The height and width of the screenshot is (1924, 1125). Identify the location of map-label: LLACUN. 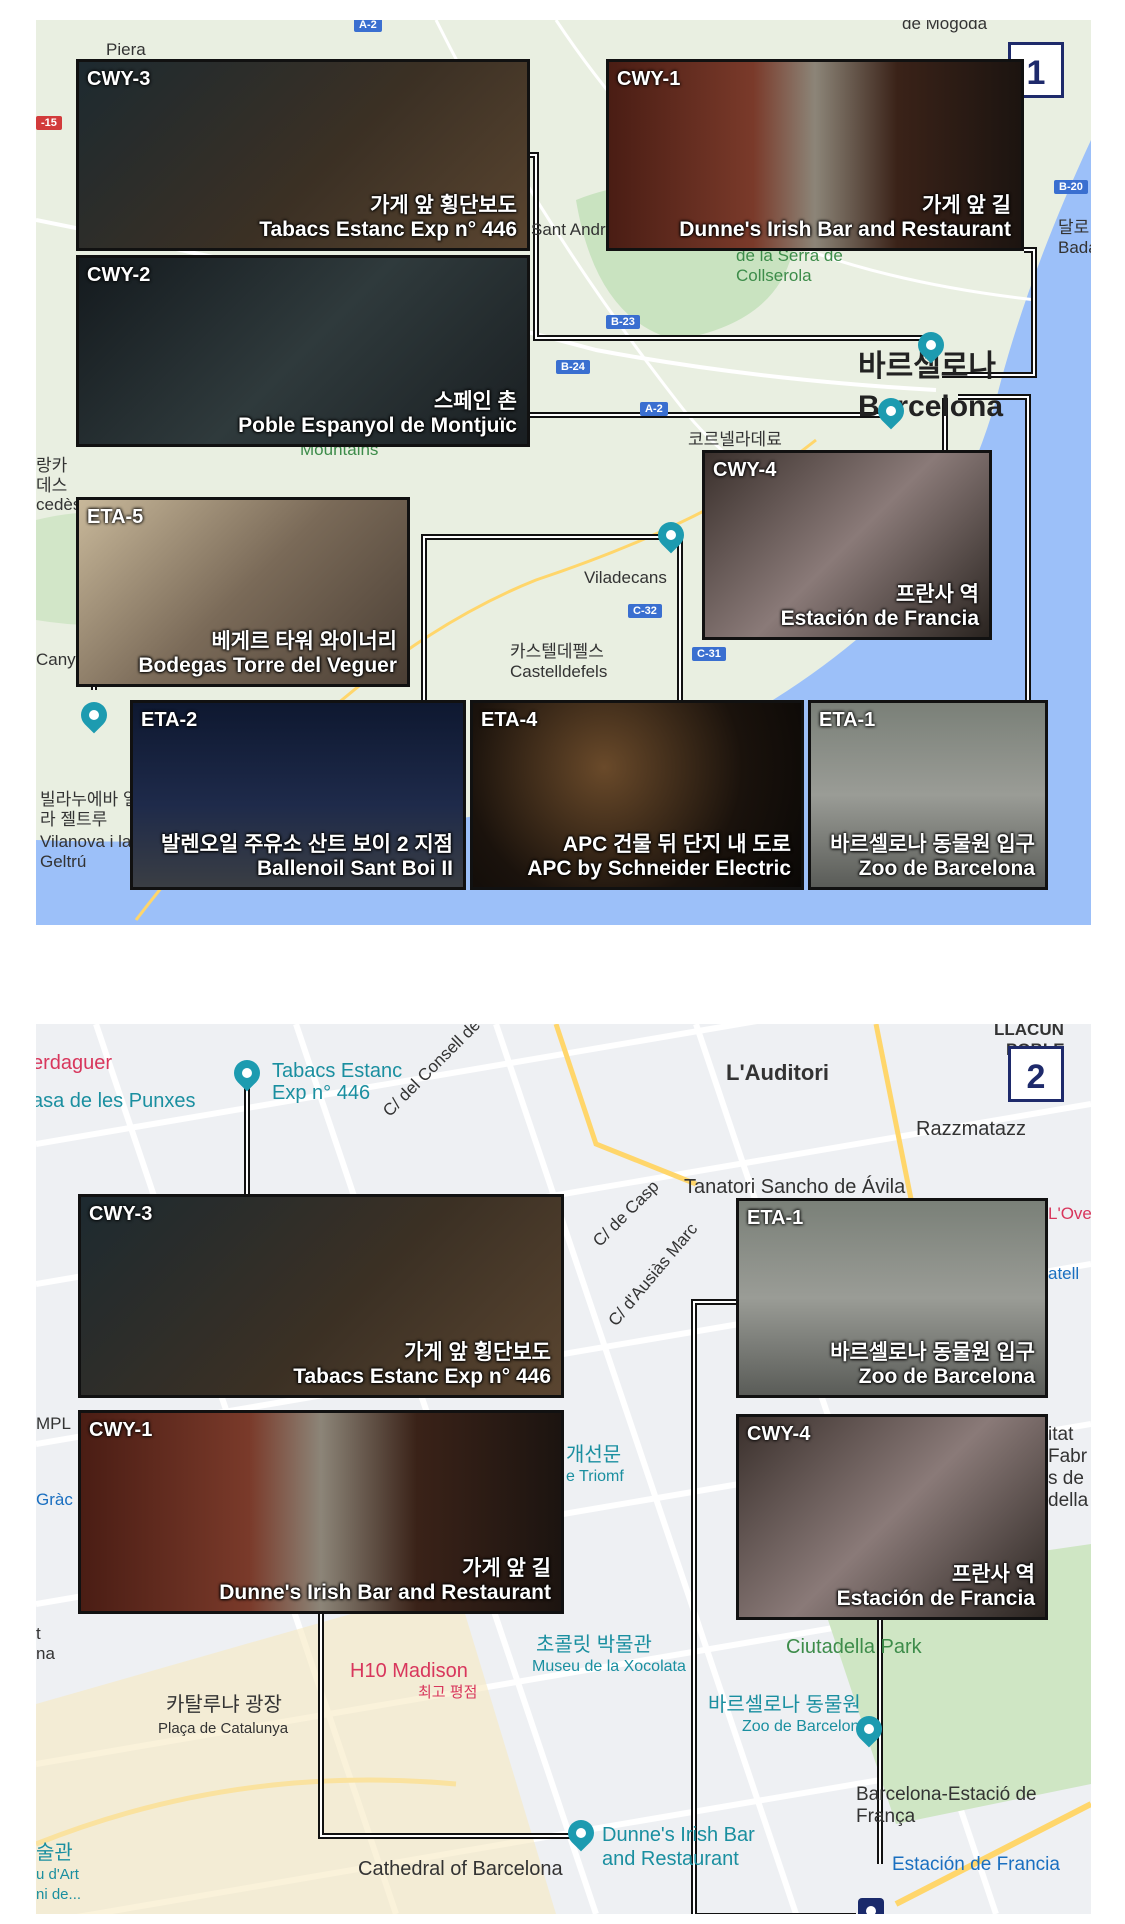
(1029, 1031).